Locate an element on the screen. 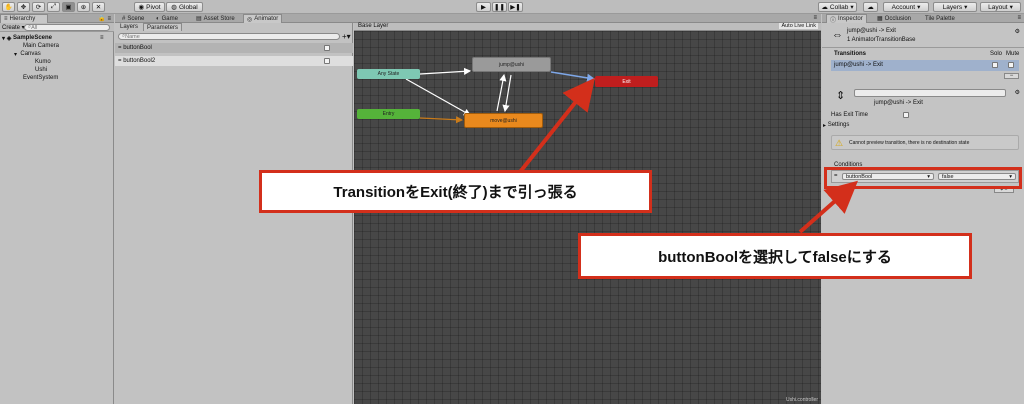 The image size is (1024, 404). tab-occlusion: ▦ Occlusion is located at coordinates (894, 18).